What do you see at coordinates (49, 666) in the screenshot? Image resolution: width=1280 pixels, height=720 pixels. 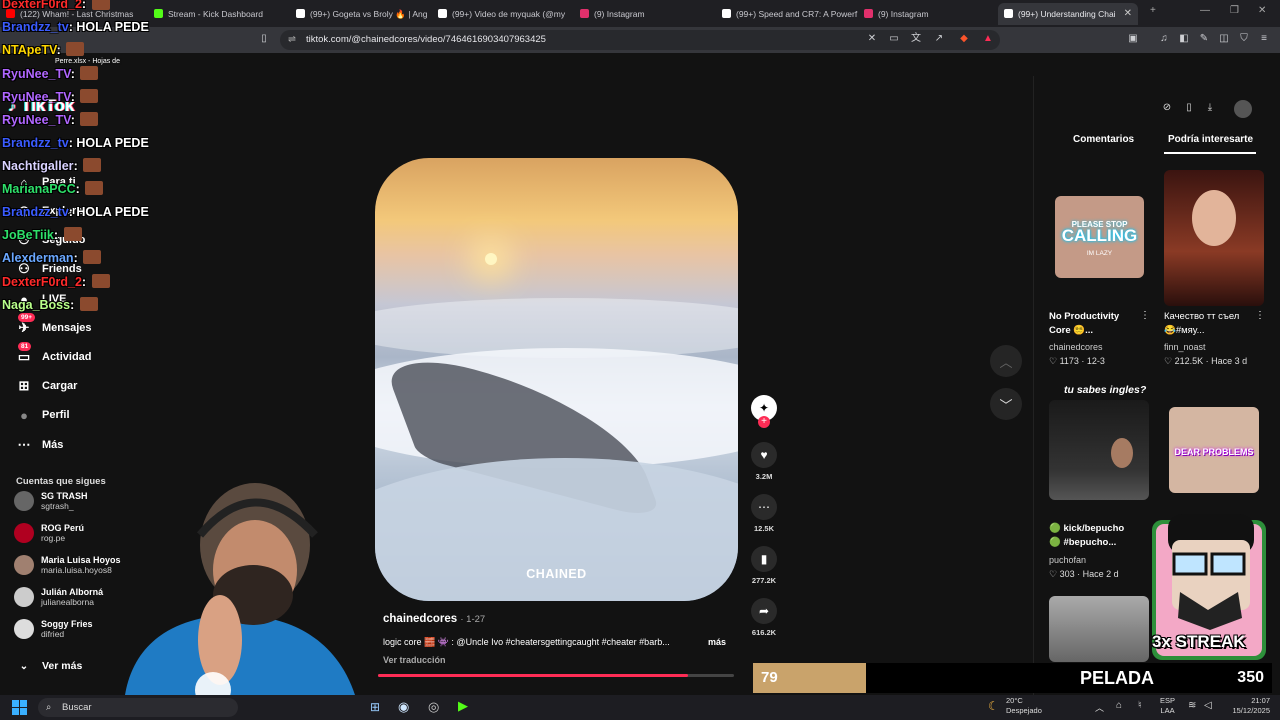 I see `see-more-button: ⌄ Ver más` at bounding box center [49, 666].